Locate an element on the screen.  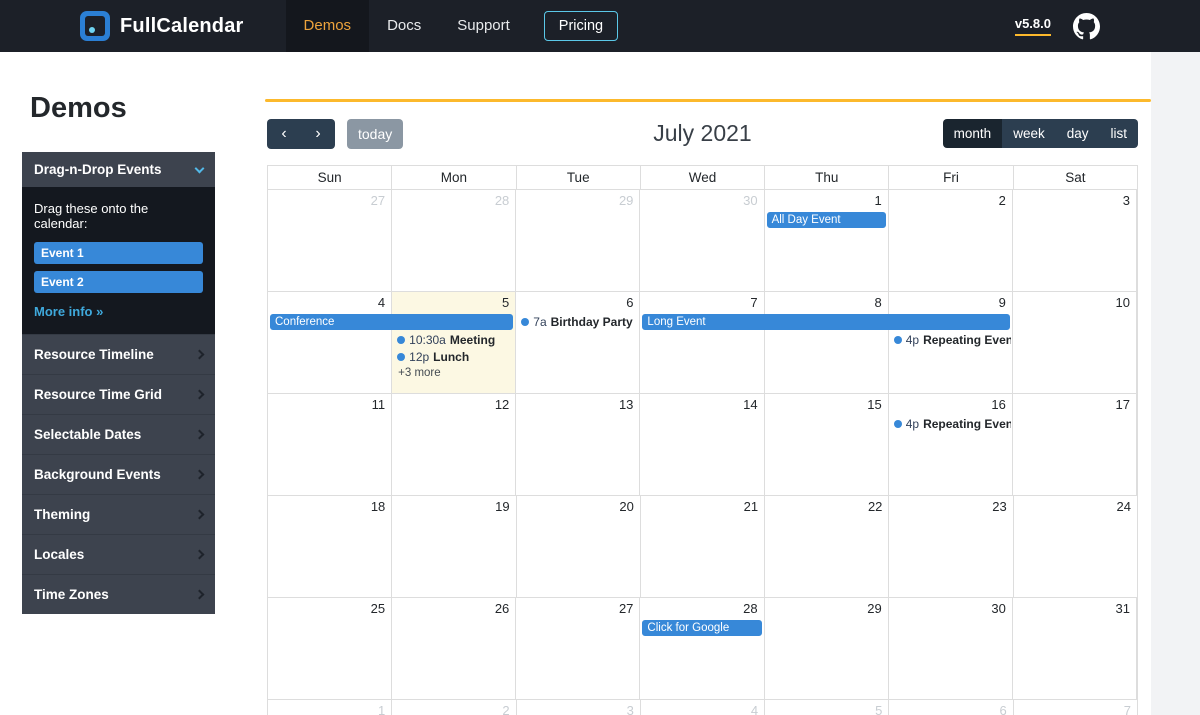
day-cell: 14 is located at coordinates (702, 444).